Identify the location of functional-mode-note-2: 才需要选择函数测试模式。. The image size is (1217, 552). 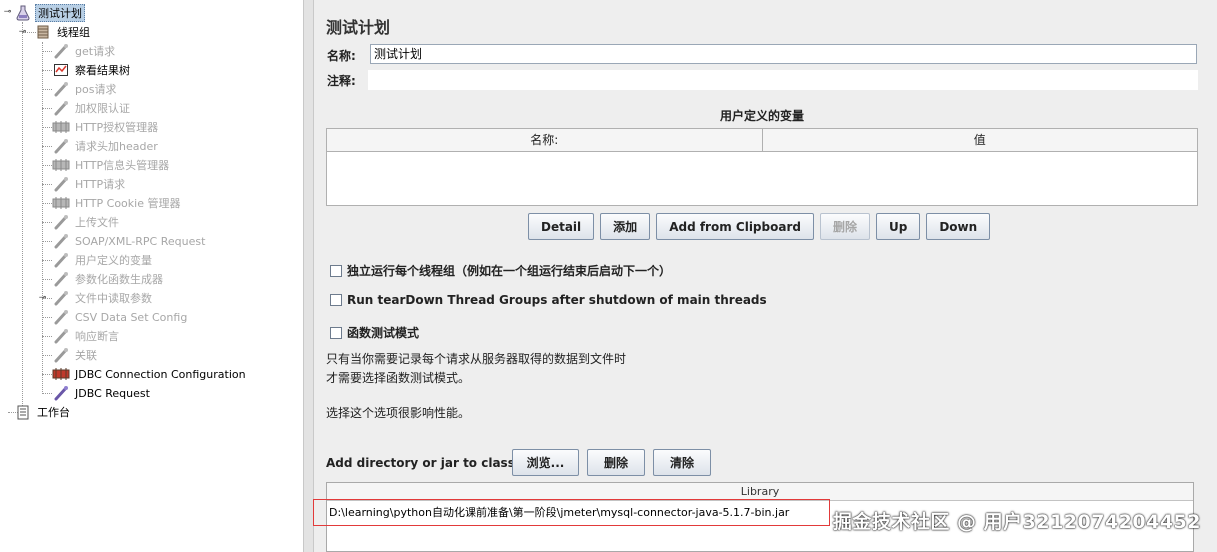
(398, 378).